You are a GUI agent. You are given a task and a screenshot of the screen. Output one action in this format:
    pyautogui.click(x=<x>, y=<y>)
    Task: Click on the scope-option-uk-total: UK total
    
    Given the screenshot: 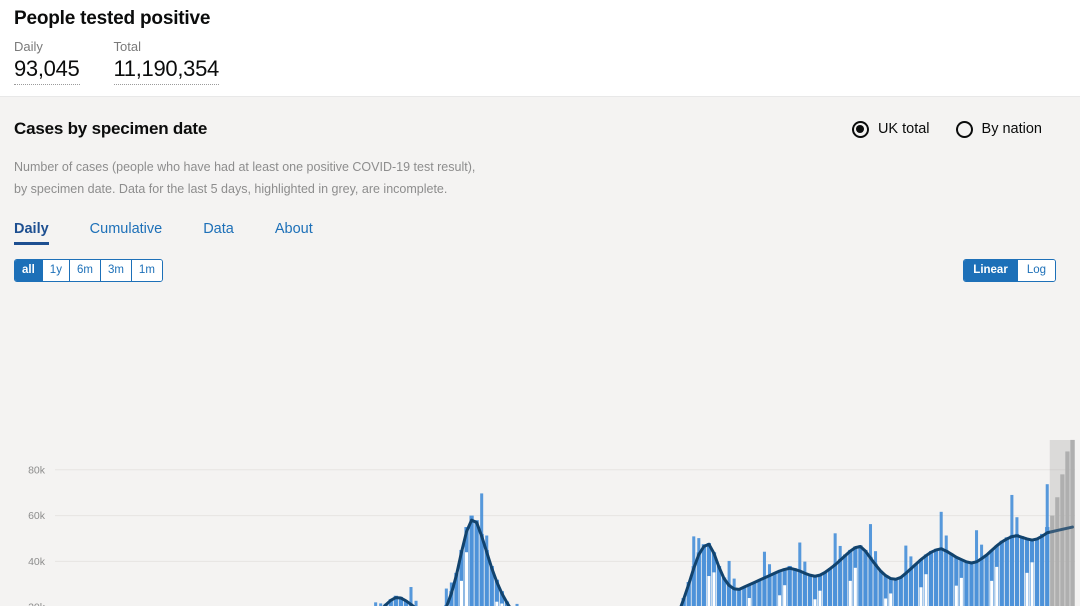 What is the action you would take?
    pyautogui.click(x=890, y=129)
    